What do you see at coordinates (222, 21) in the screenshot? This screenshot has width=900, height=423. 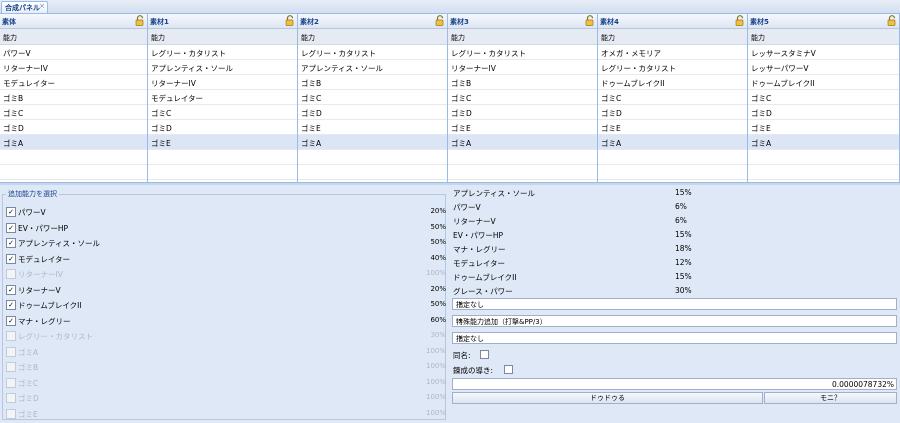 I see `column-header: 素材1` at bounding box center [222, 21].